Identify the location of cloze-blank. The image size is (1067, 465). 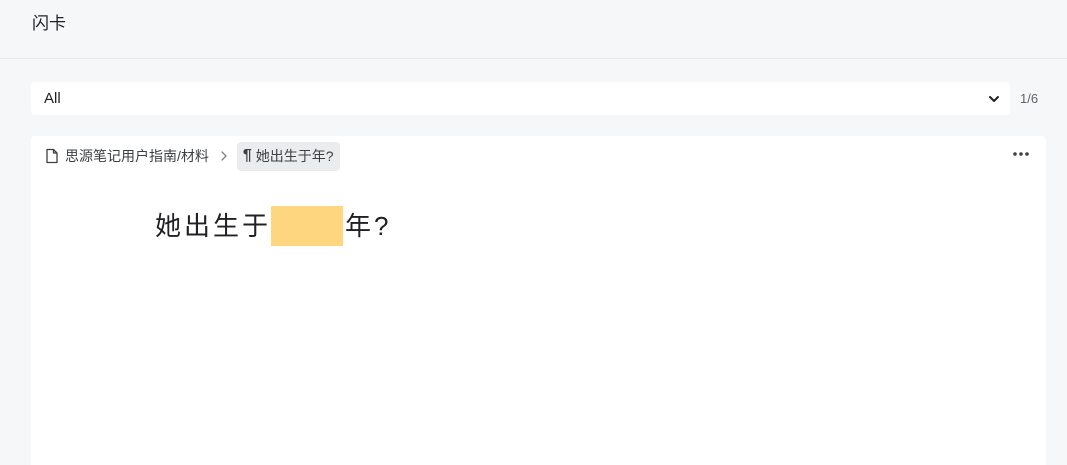
(307, 226).